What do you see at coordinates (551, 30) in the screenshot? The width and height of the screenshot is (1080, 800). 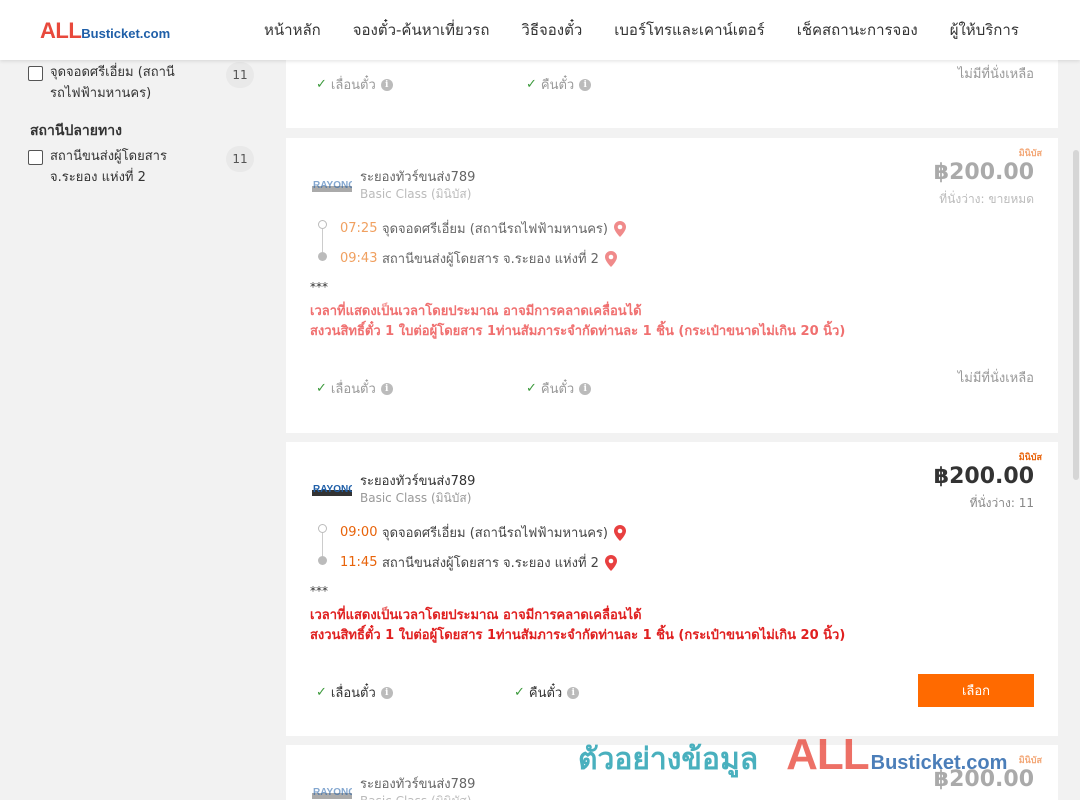 I see `nav-how-to-book: วิธีจองตั๋ว` at bounding box center [551, 30].